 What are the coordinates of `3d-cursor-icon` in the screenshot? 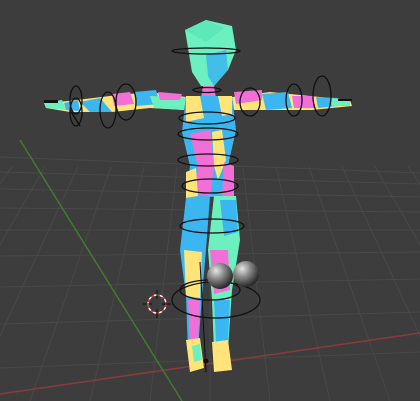 It's located at (157, 304).